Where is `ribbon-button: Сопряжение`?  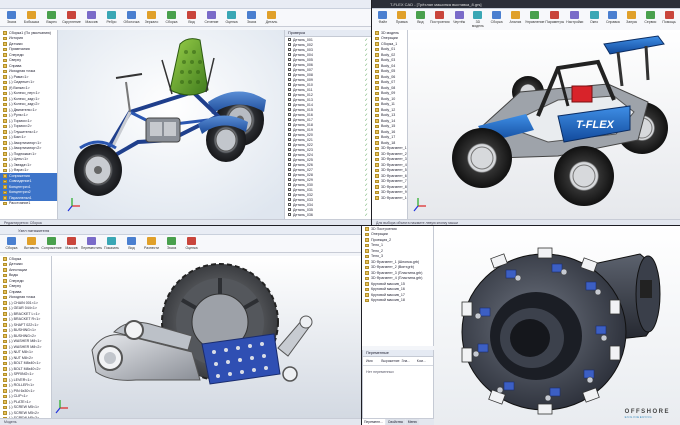
ribbon-button: Сопряжение is located at coordinates (51, 243).